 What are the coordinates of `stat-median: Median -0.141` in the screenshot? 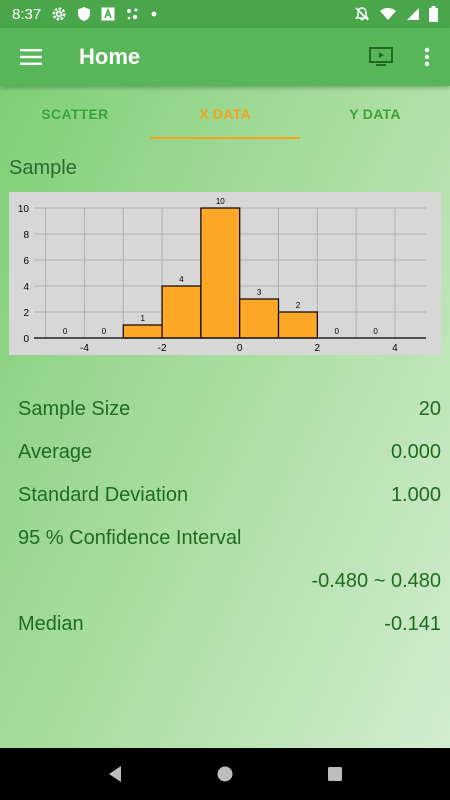 It's located at (229, 624).